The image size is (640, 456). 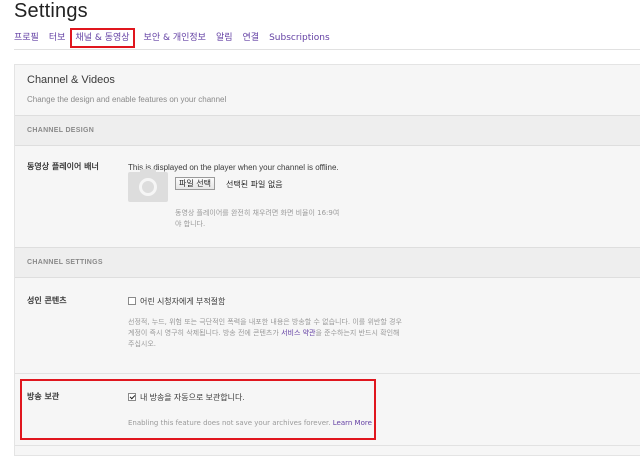 What do you see at coordinates (327, 445) in the screenshot?
I see `row-divider` at bounding box center [327, 445].